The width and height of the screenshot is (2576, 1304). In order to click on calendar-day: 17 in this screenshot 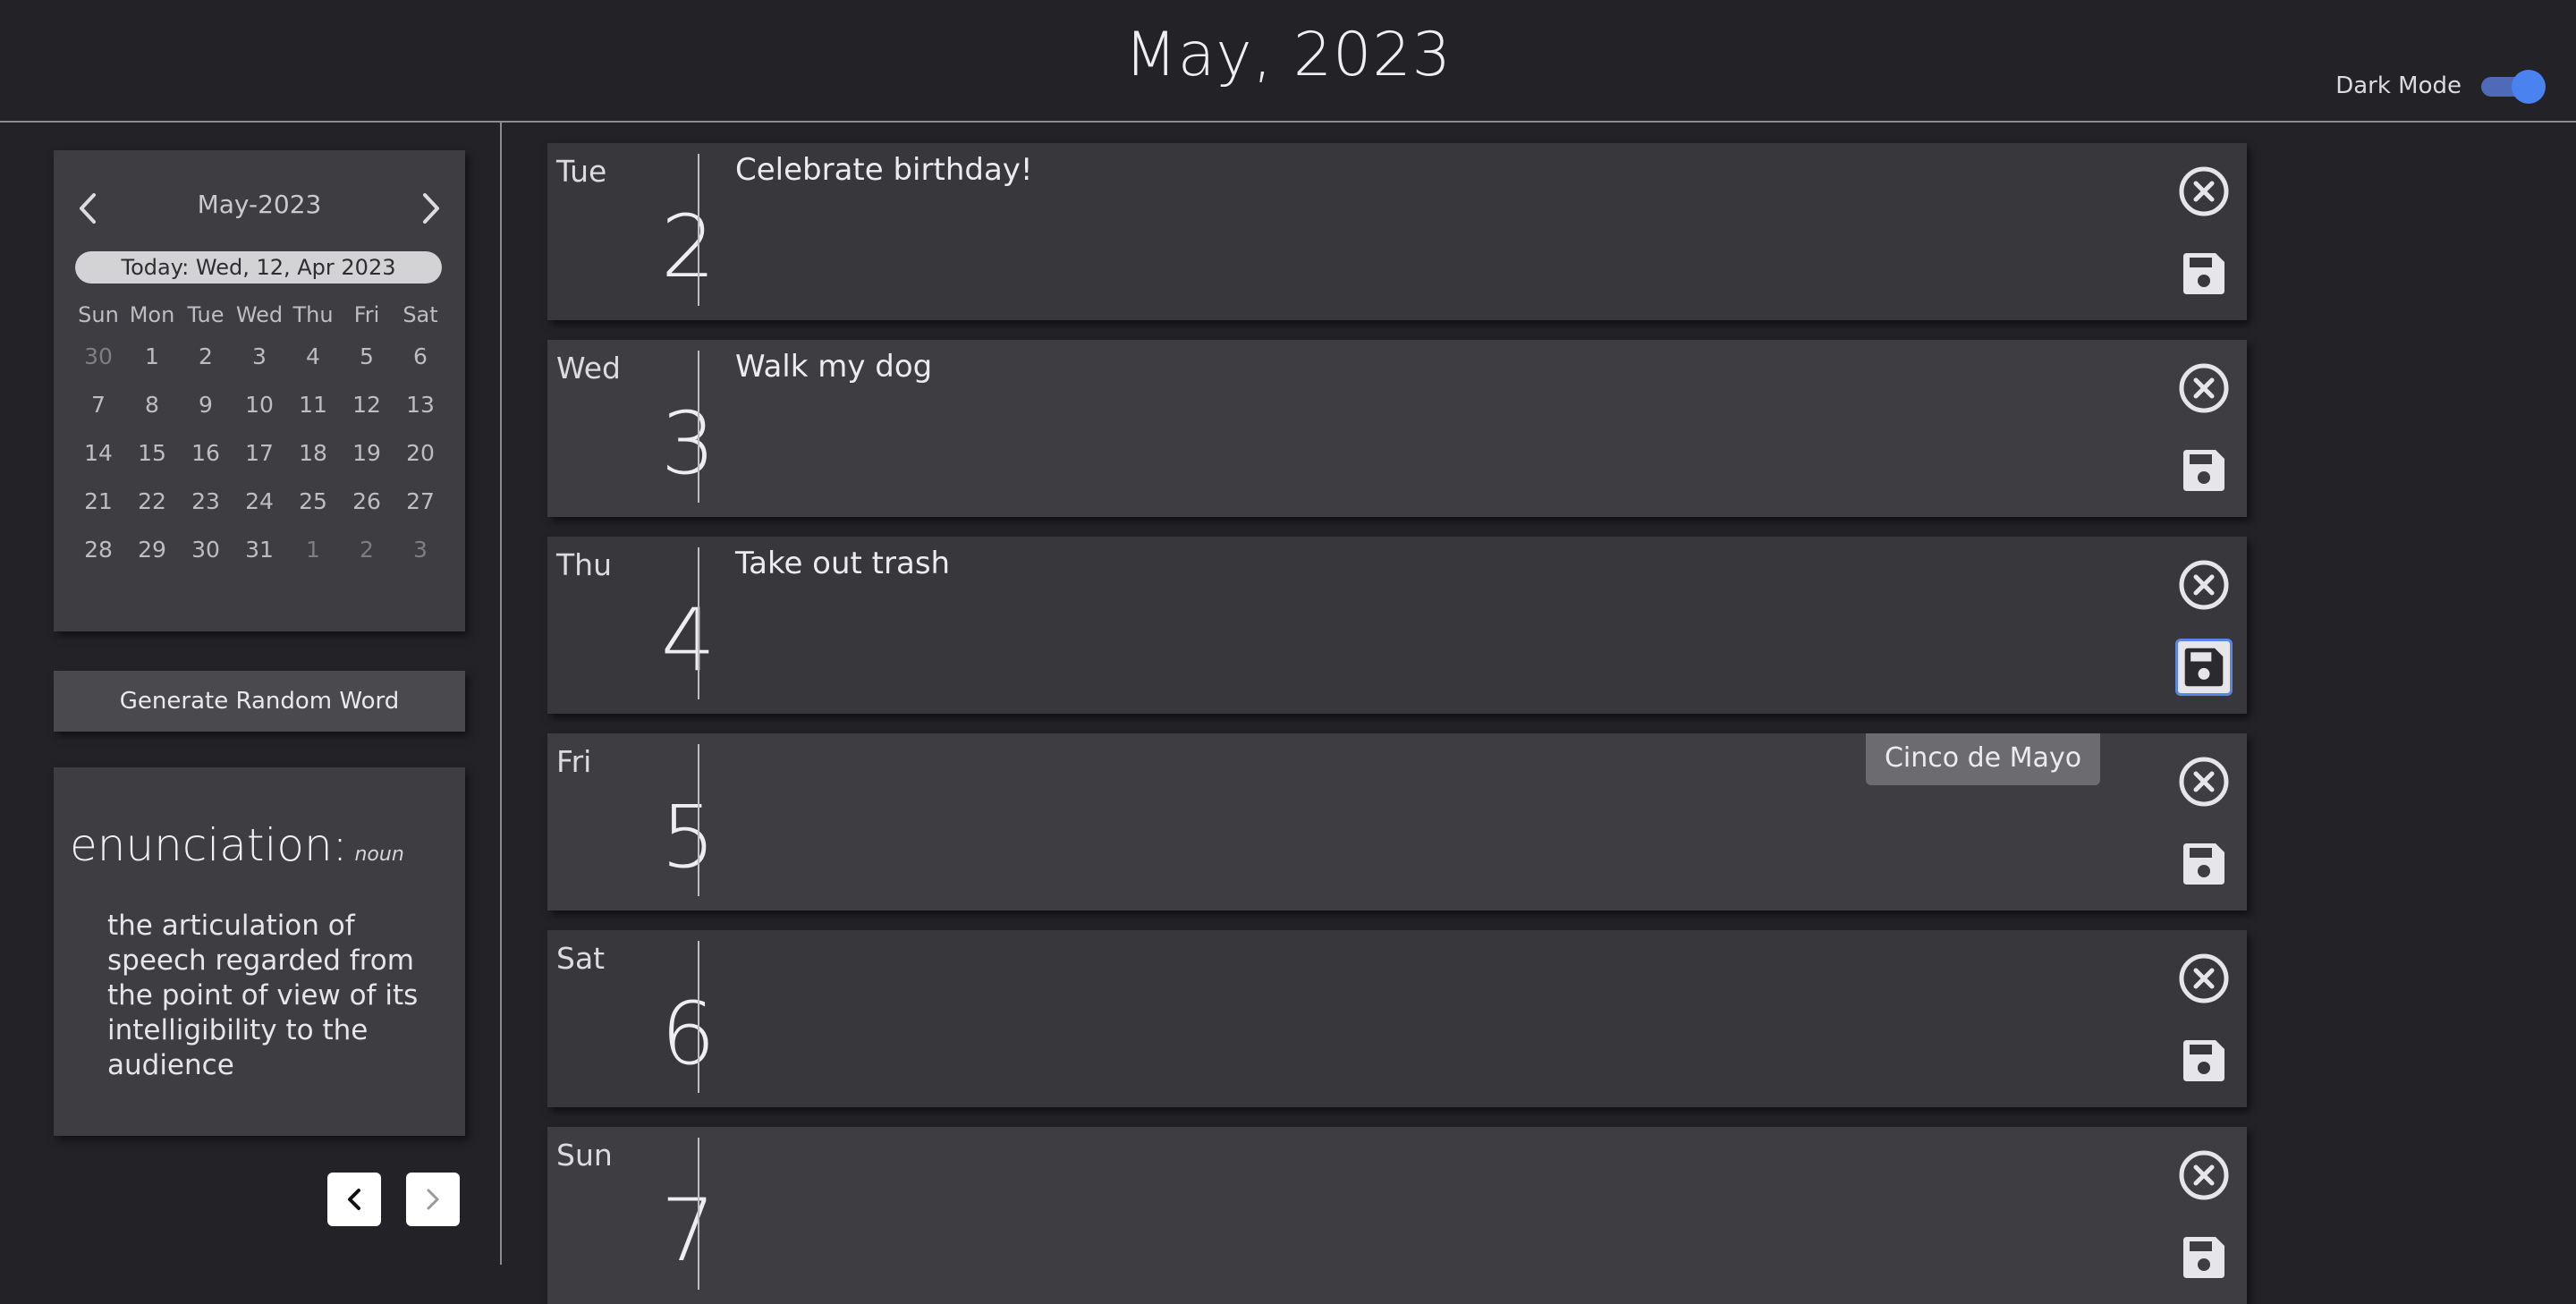, I will do `click(259, 454)`.